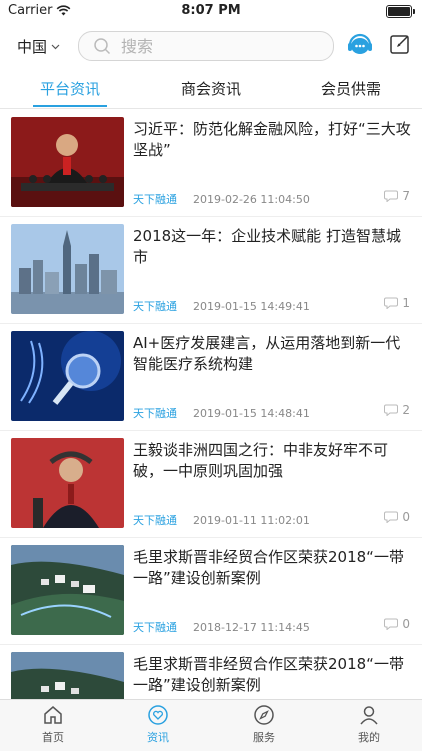  What do you see at coordinates (211, 725) in the screenshot?
I see `bottom-tab-bar: 首页 资讯 服务 我的` at bounding box center [211, 725].